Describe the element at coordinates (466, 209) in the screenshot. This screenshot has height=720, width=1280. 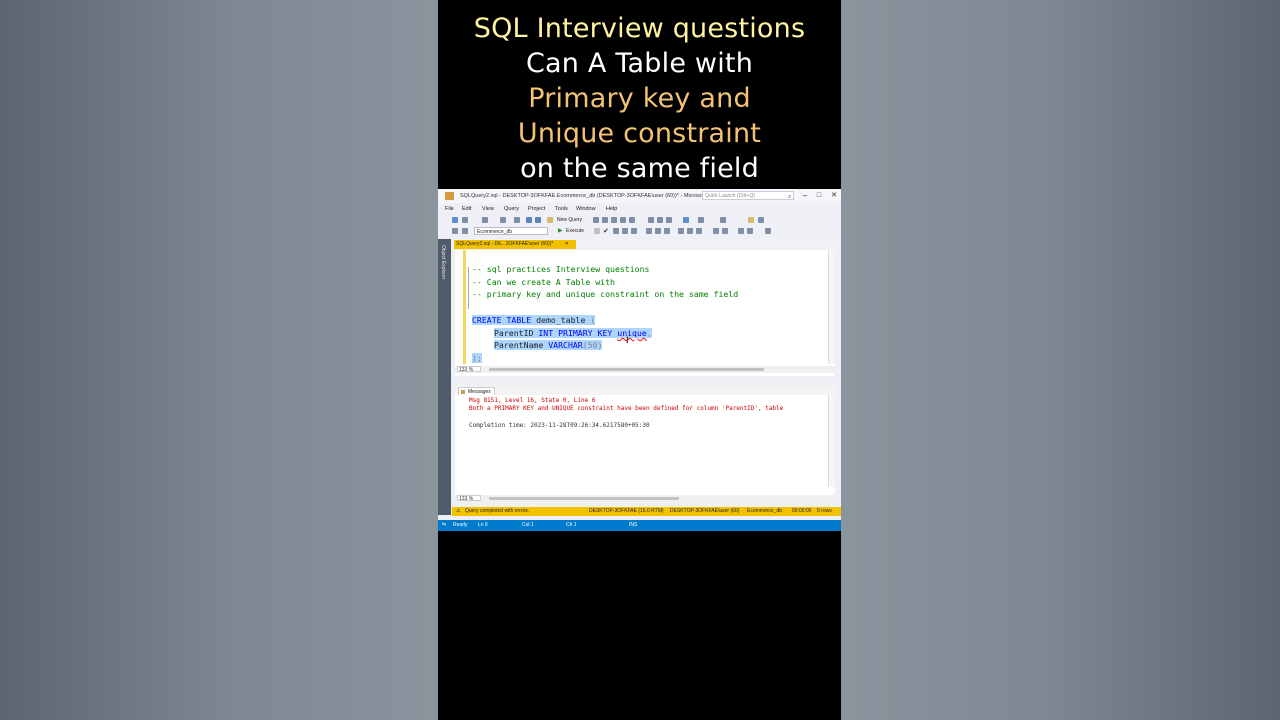
I see `menu-edit: Edit` at that location.